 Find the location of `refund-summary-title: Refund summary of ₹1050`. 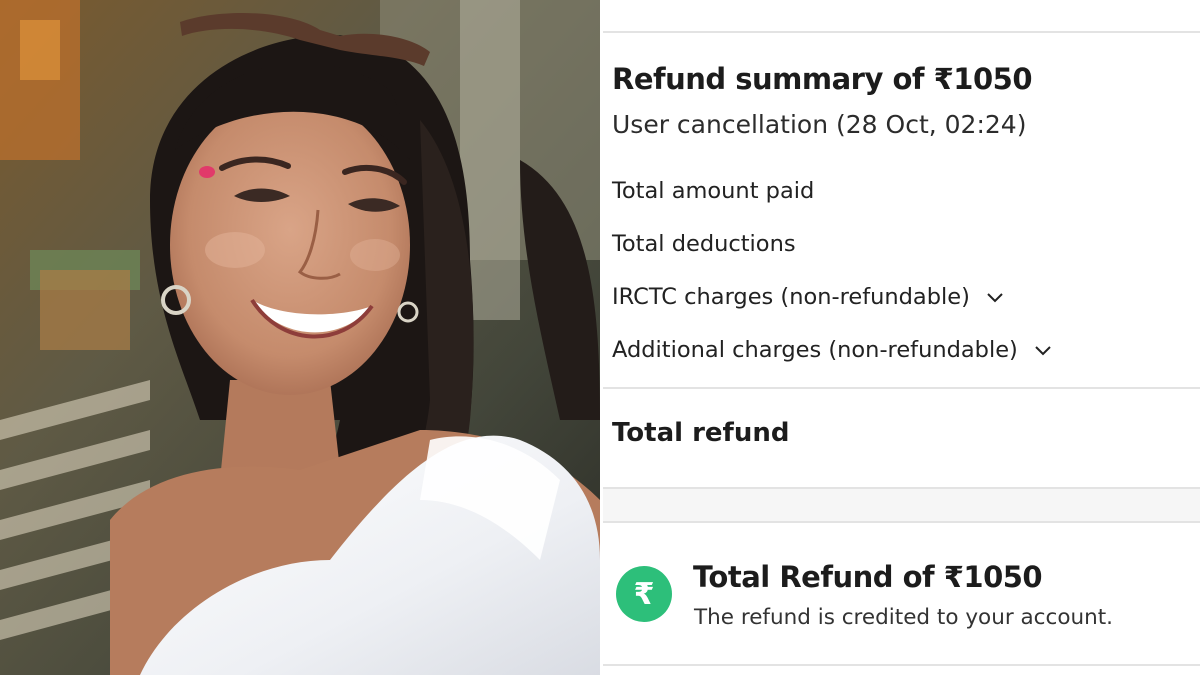

refund-summary-title: Refund summary of ₹1050 is located at coordinates (822, 79).